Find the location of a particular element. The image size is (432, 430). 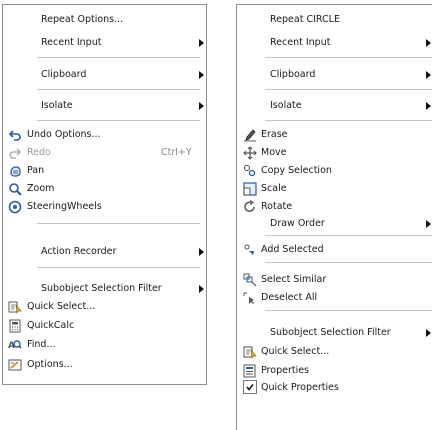

zoom-icon is located at coordinates (15, 189).